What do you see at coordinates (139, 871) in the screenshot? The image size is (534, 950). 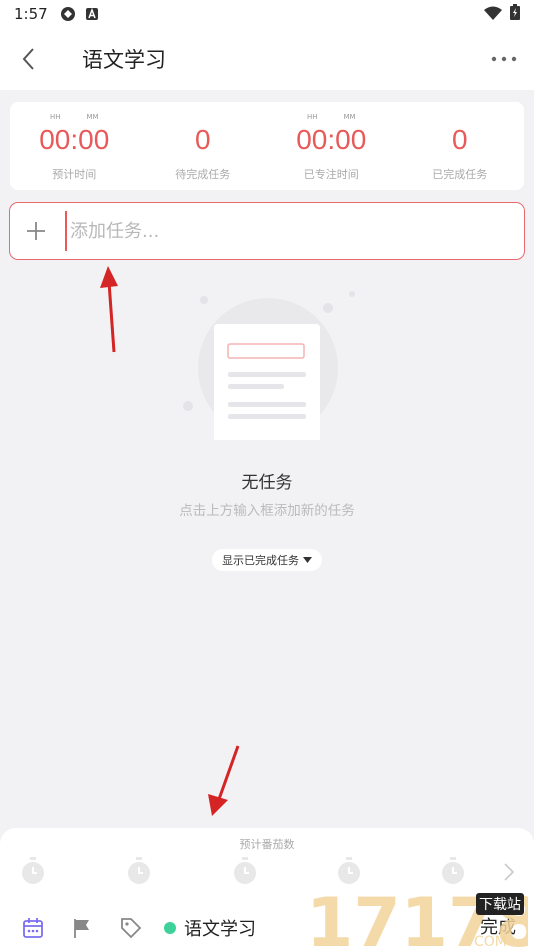 I see `pomodoro-2-icon` at bounding box center [139, 871].